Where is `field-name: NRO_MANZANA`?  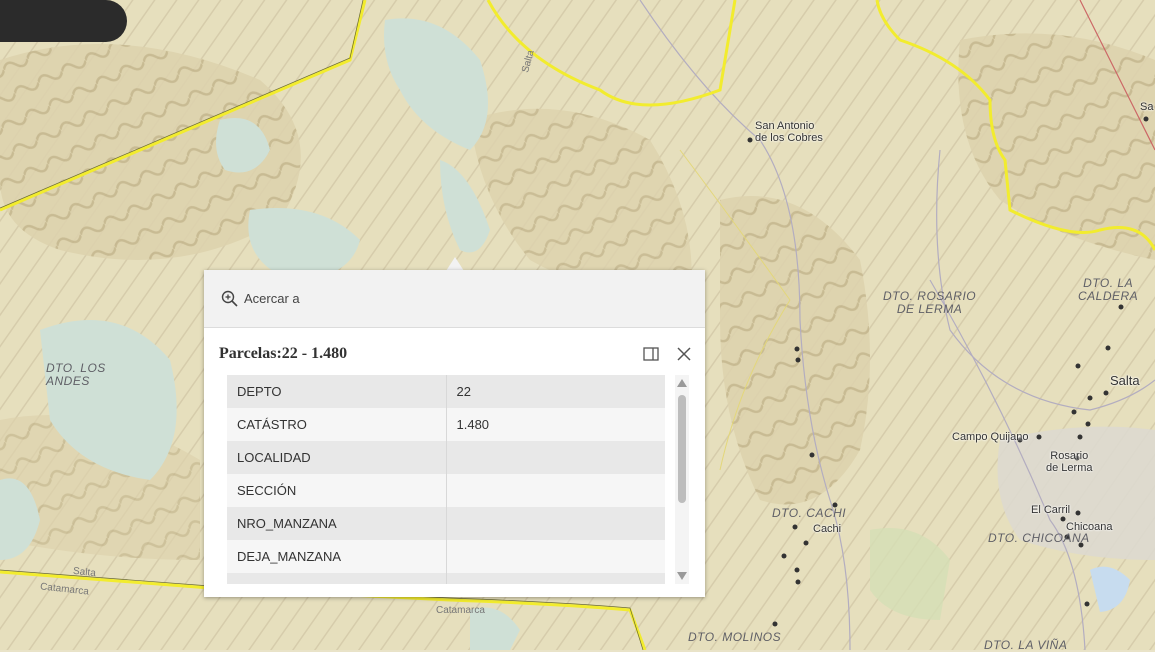
field-name: NRO_MANZANA is located at coordinates (337, 523).